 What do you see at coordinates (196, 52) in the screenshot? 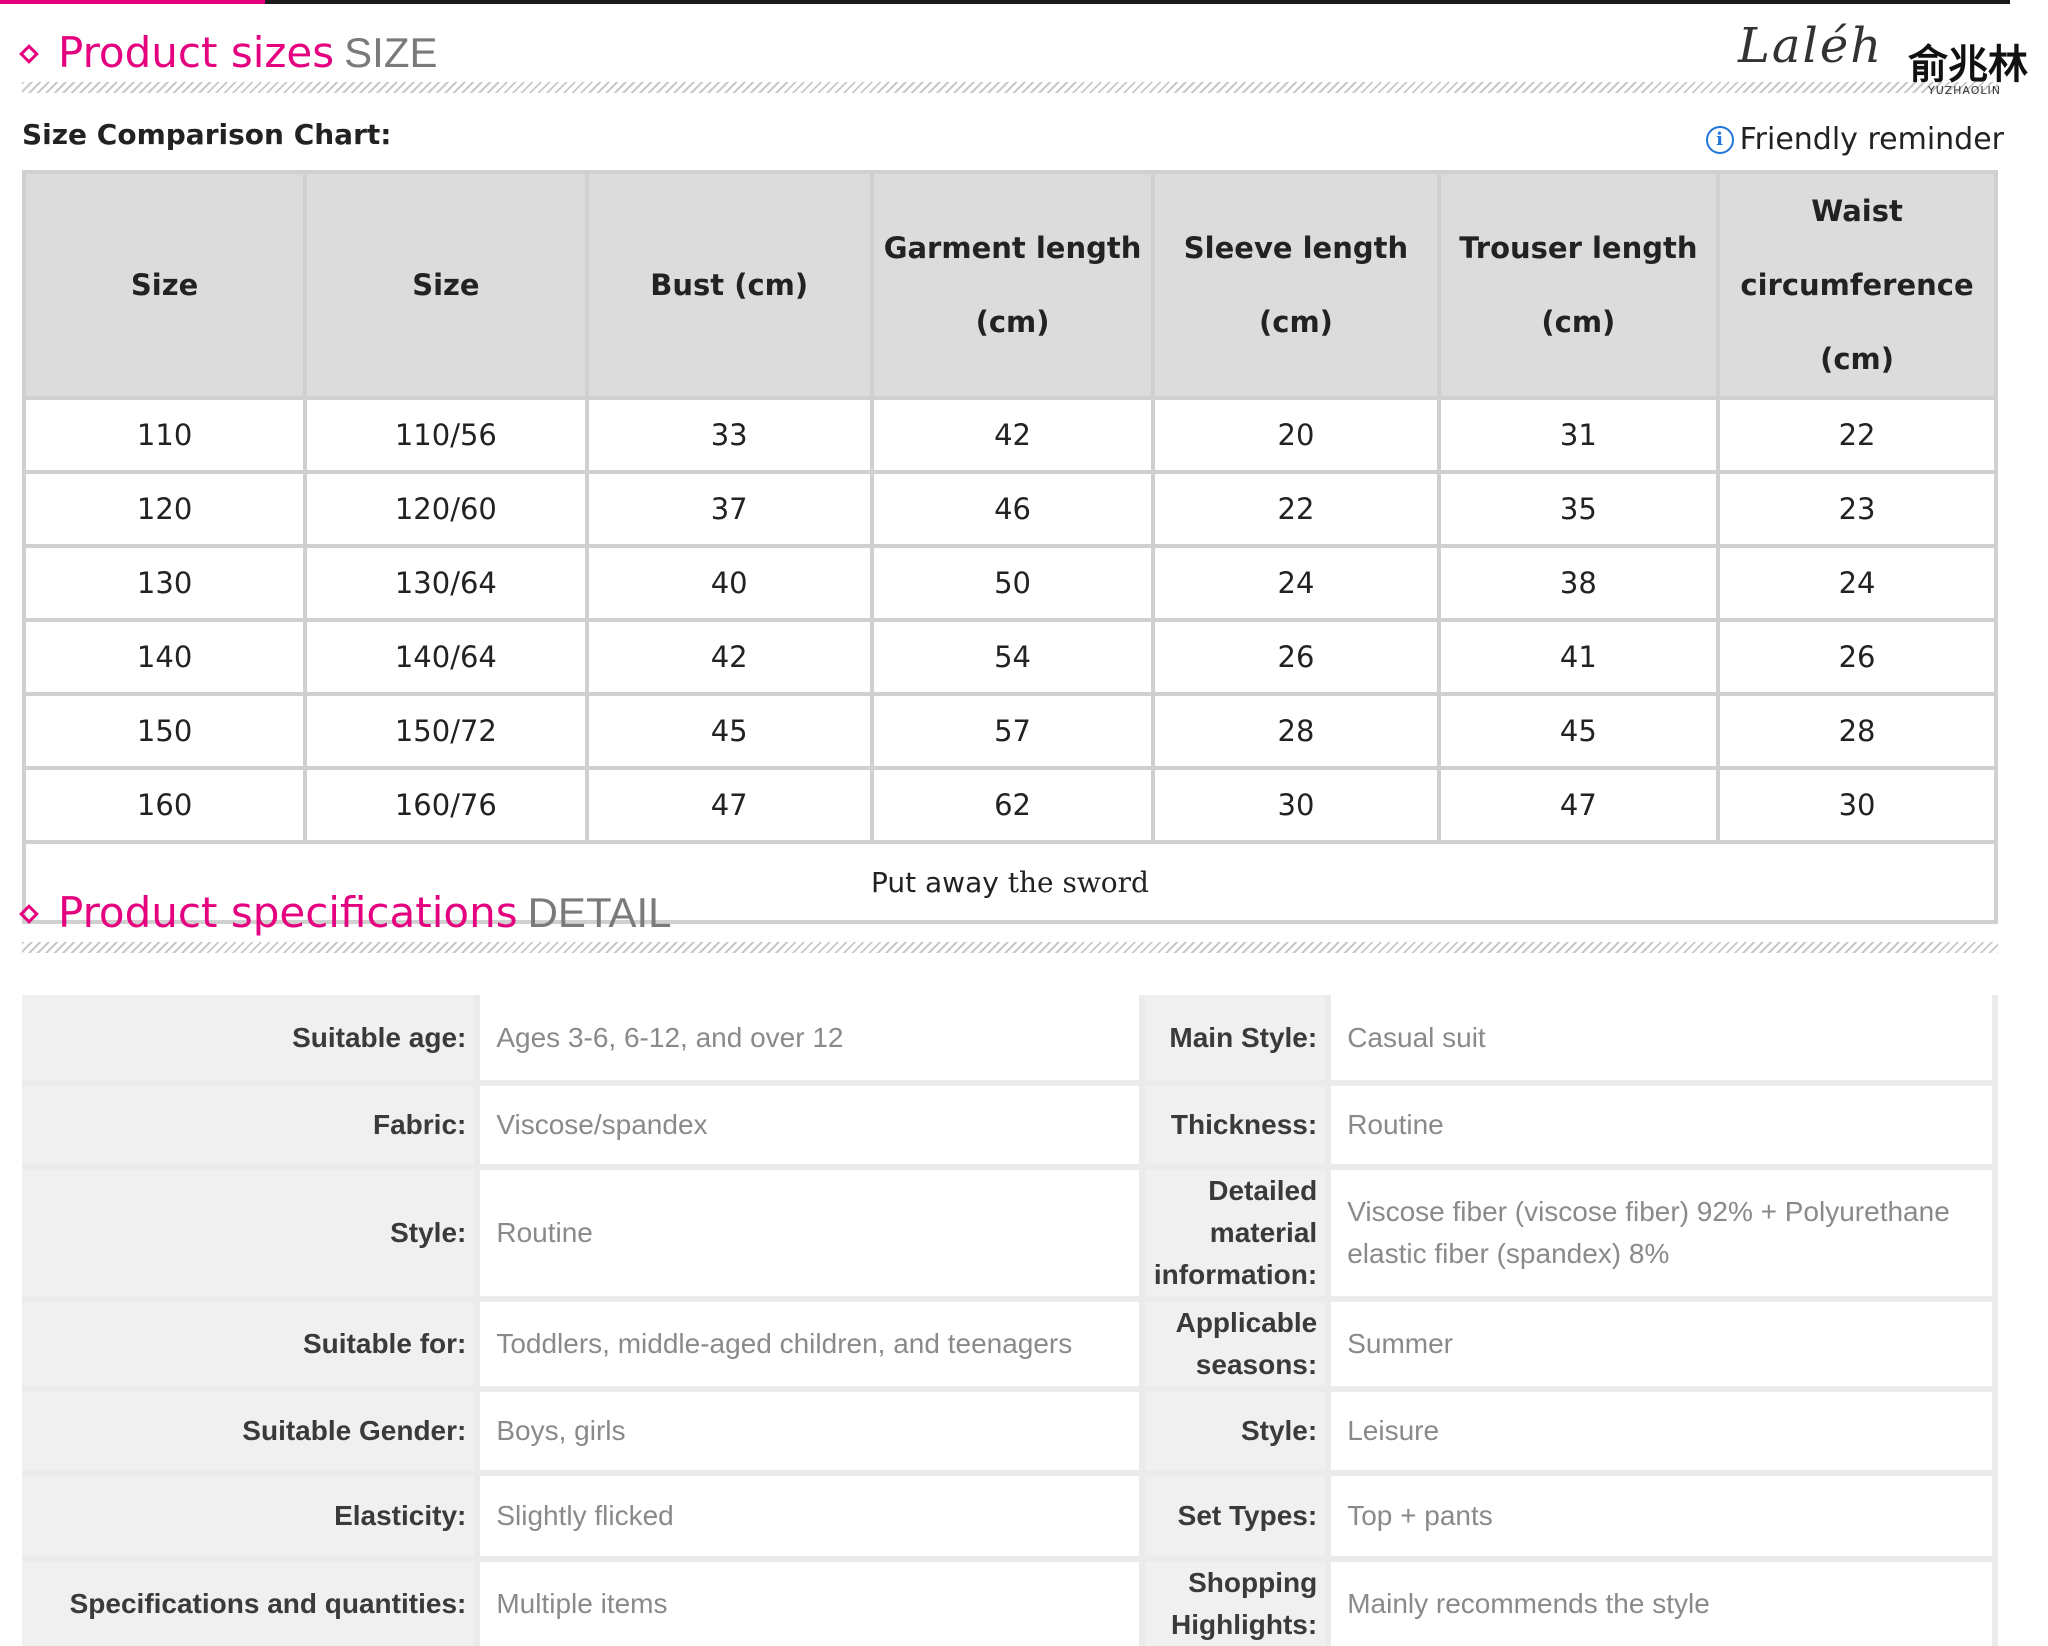
I see `sizes-section-title: Product sizes` at bounding box center [196, 52].